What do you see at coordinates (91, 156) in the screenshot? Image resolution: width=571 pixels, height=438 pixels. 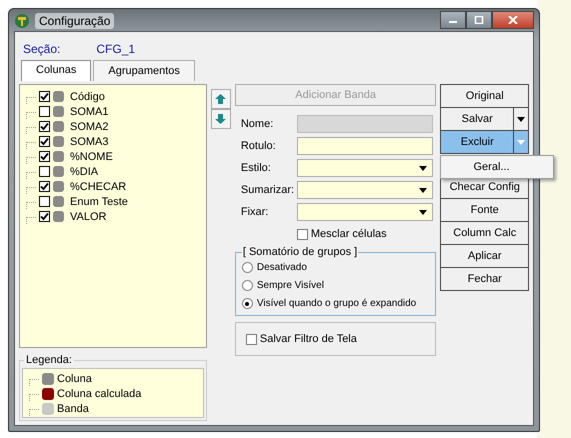 I see `tree-item: %NOME` at bounding box center [91, 156].